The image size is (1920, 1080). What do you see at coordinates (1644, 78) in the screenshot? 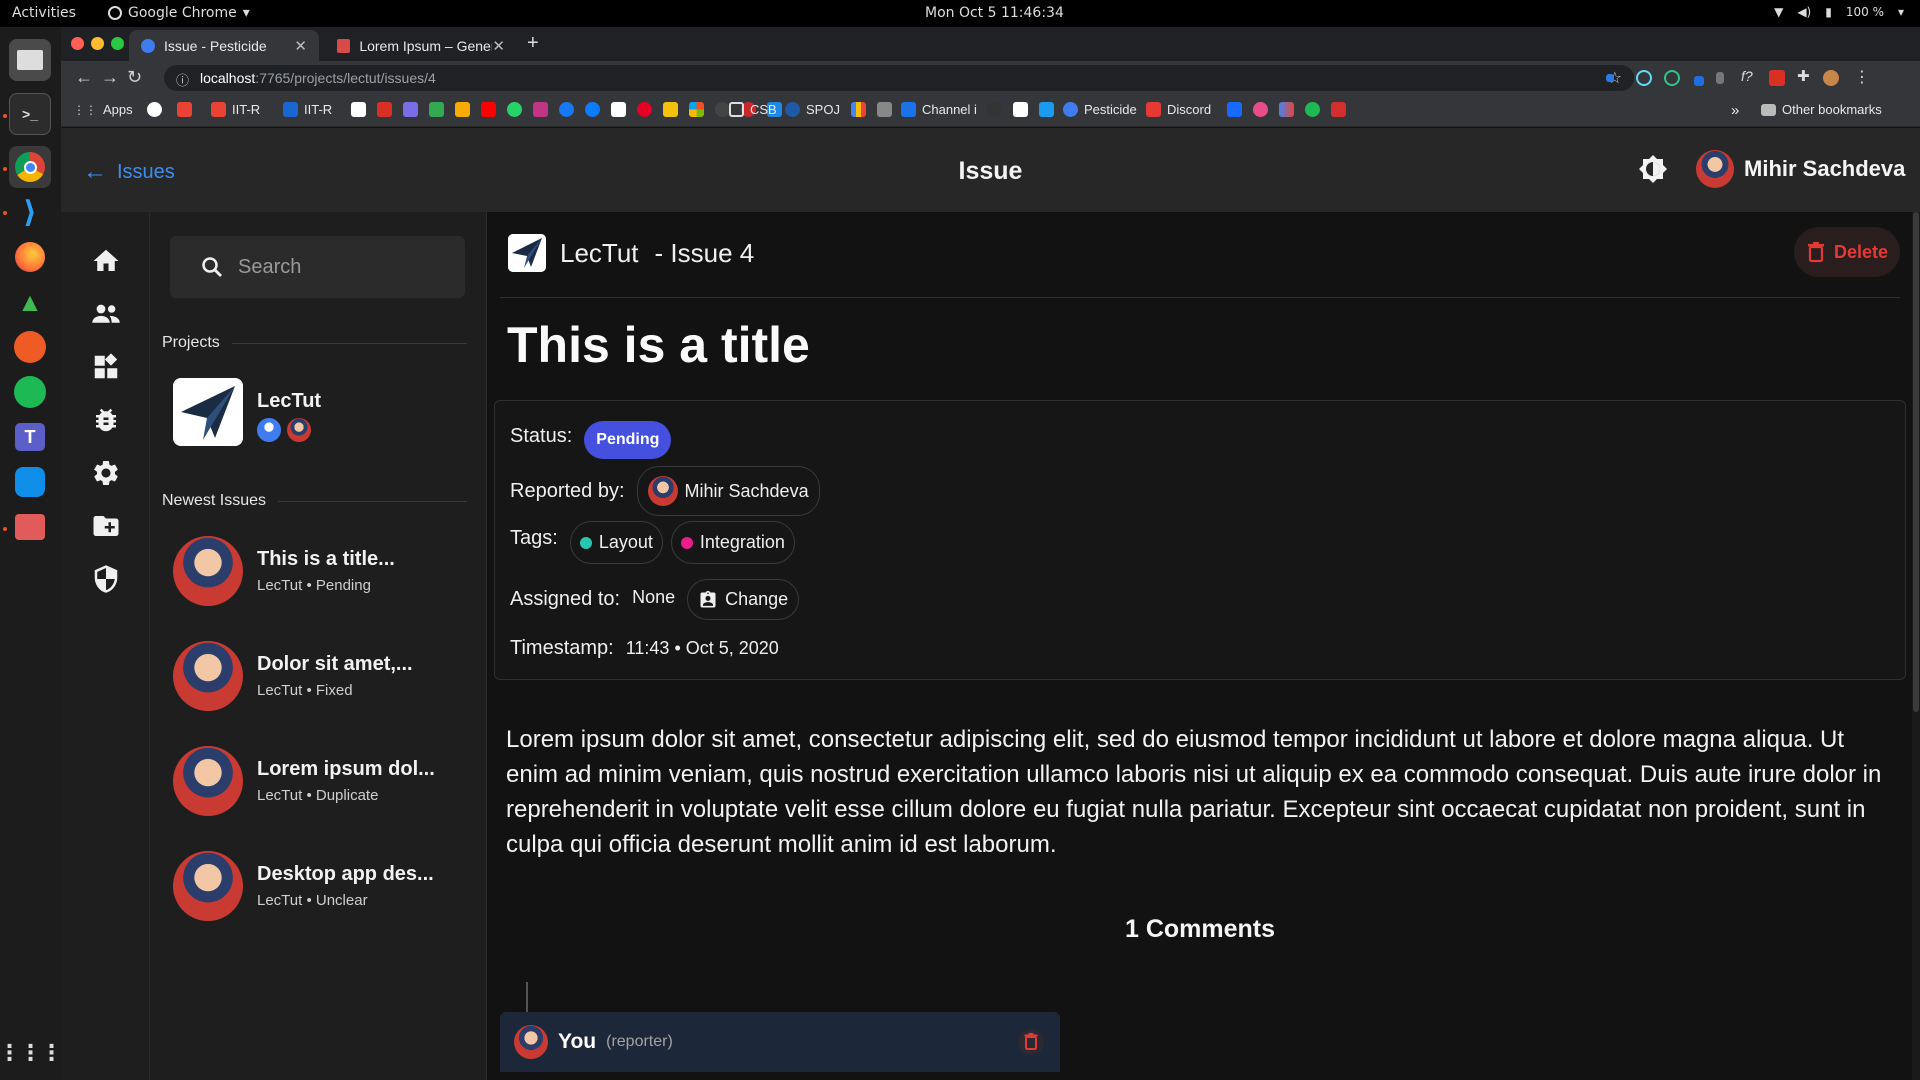
I see `react-devtools-icon` at bounding box center [1644, 78].